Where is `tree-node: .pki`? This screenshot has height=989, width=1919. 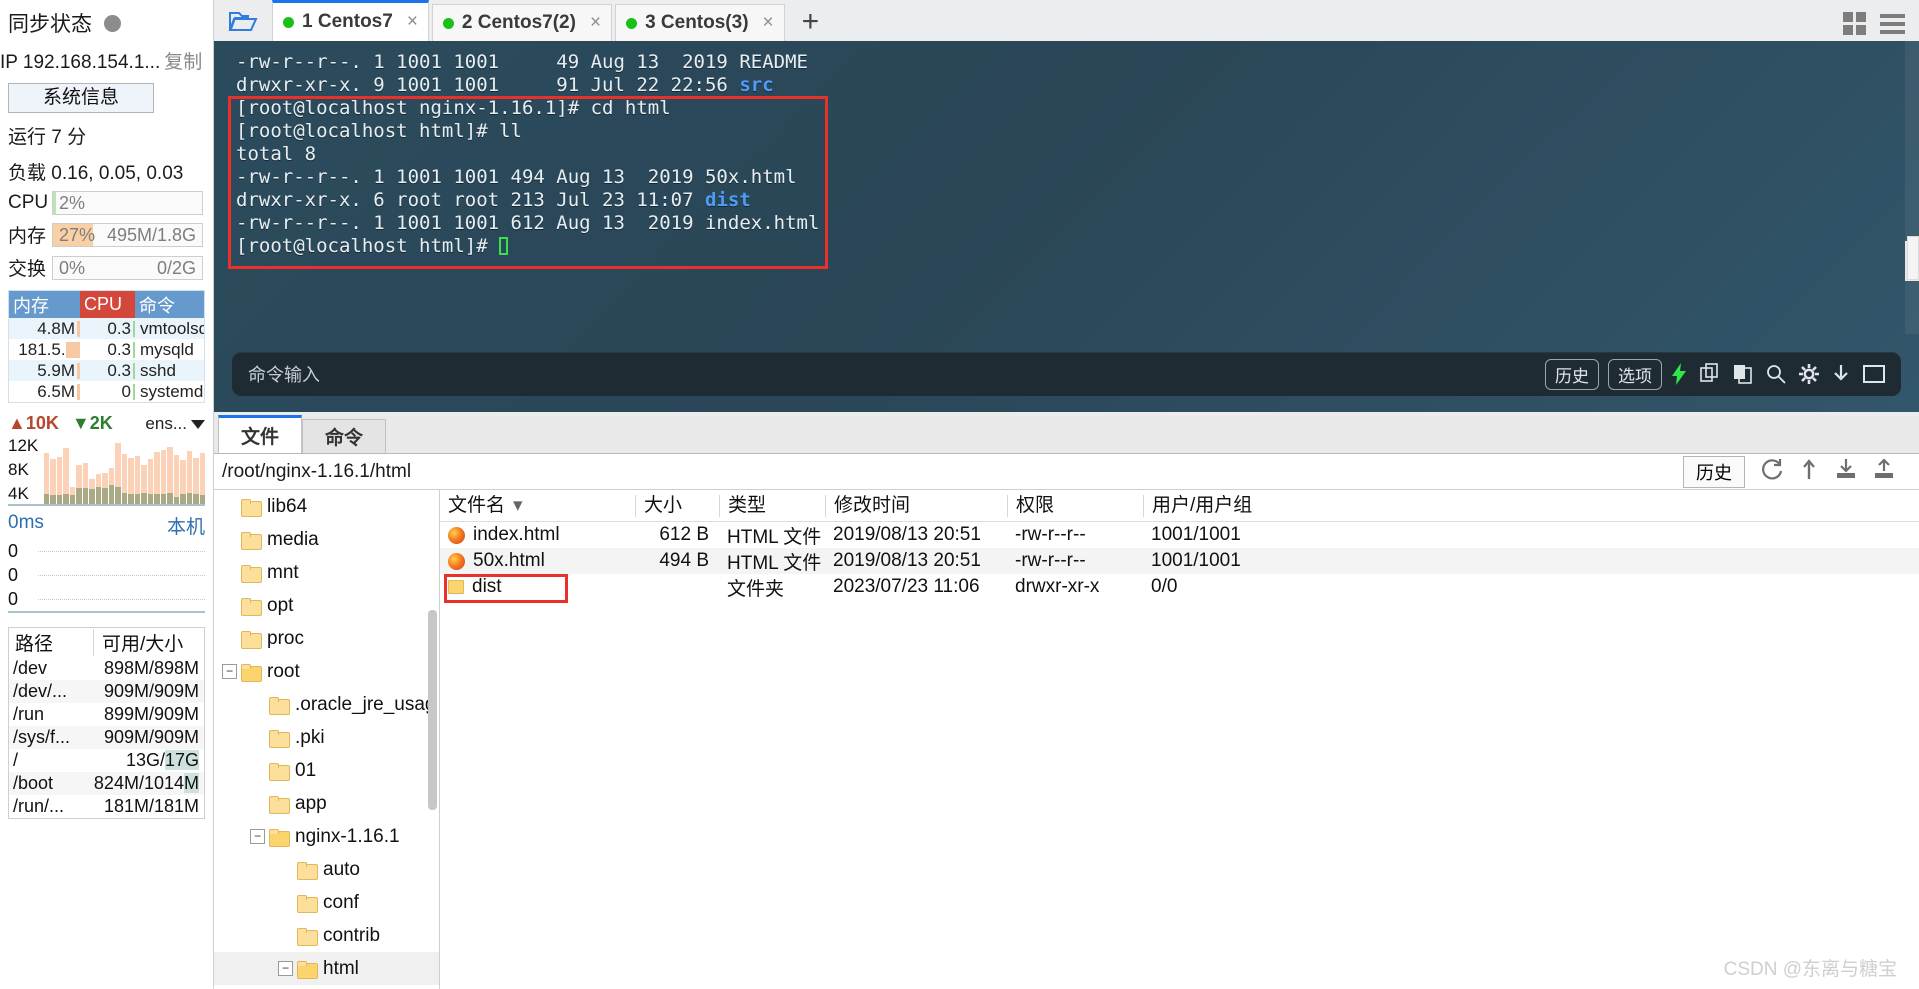
tree-node: .pki is located at coordinates (326, 737).